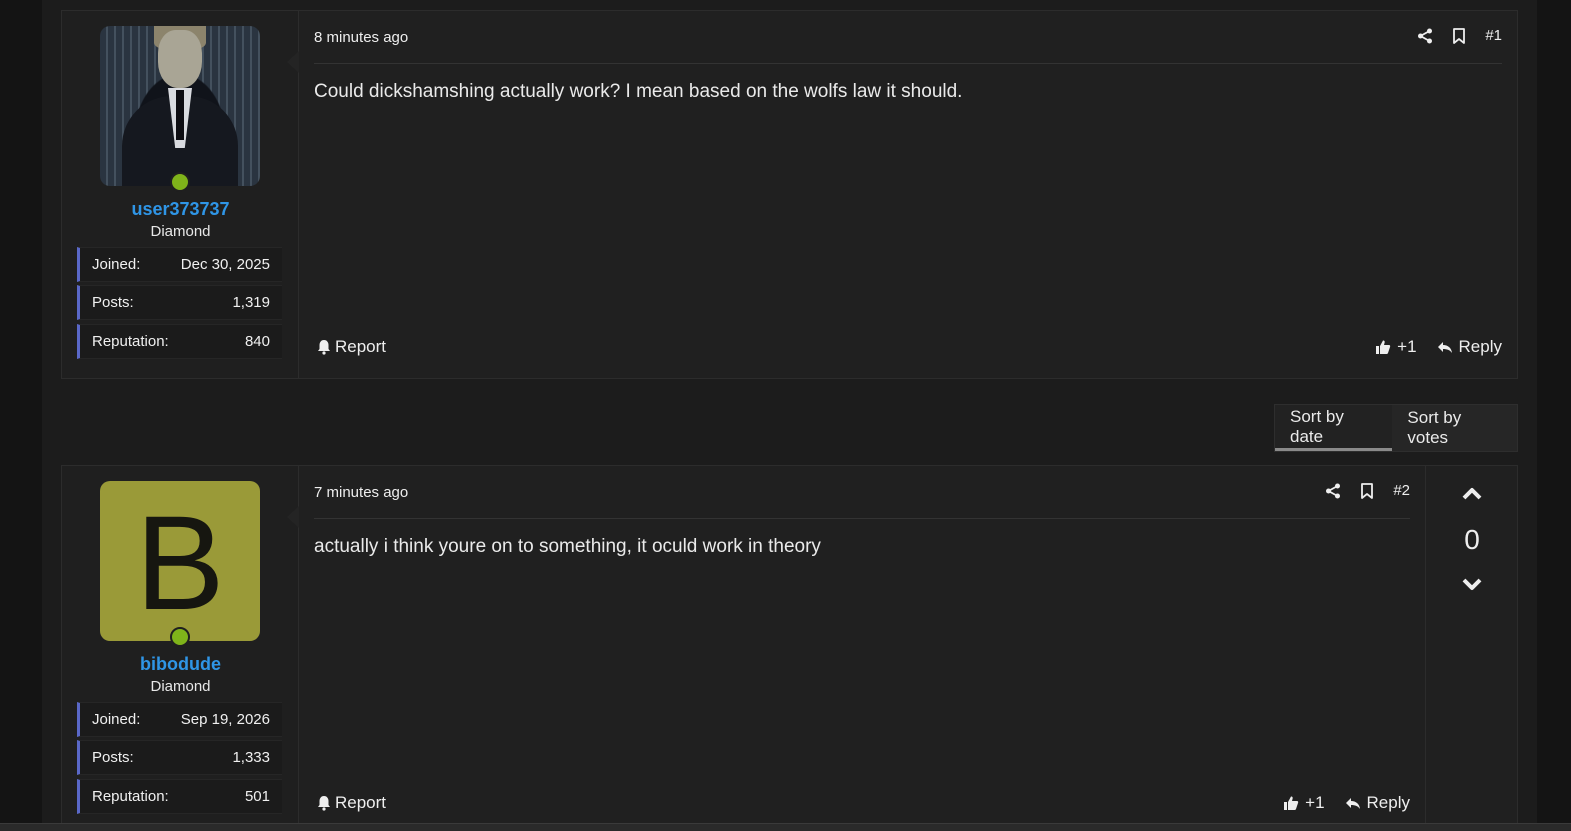 The height and width of the screenshot is (831, 1571). I want to click on stat-value: 501, so click(257, 796).